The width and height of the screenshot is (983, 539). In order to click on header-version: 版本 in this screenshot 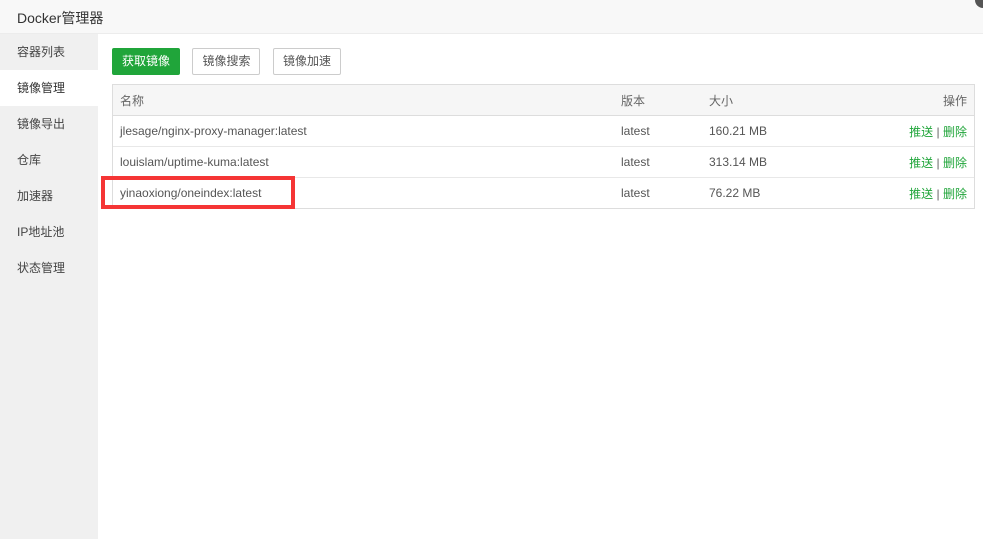, I will do `click(658, 100)`.